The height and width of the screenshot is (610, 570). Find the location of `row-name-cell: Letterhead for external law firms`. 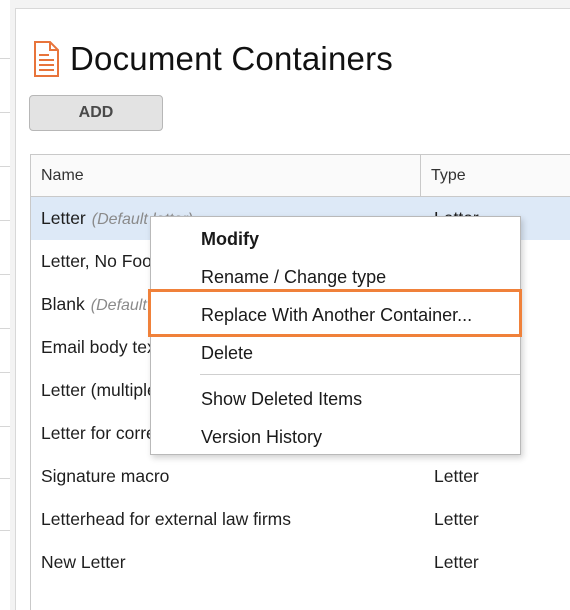

row-name-cell: Letterhead for external law firms is located at coordinates (226, 519).